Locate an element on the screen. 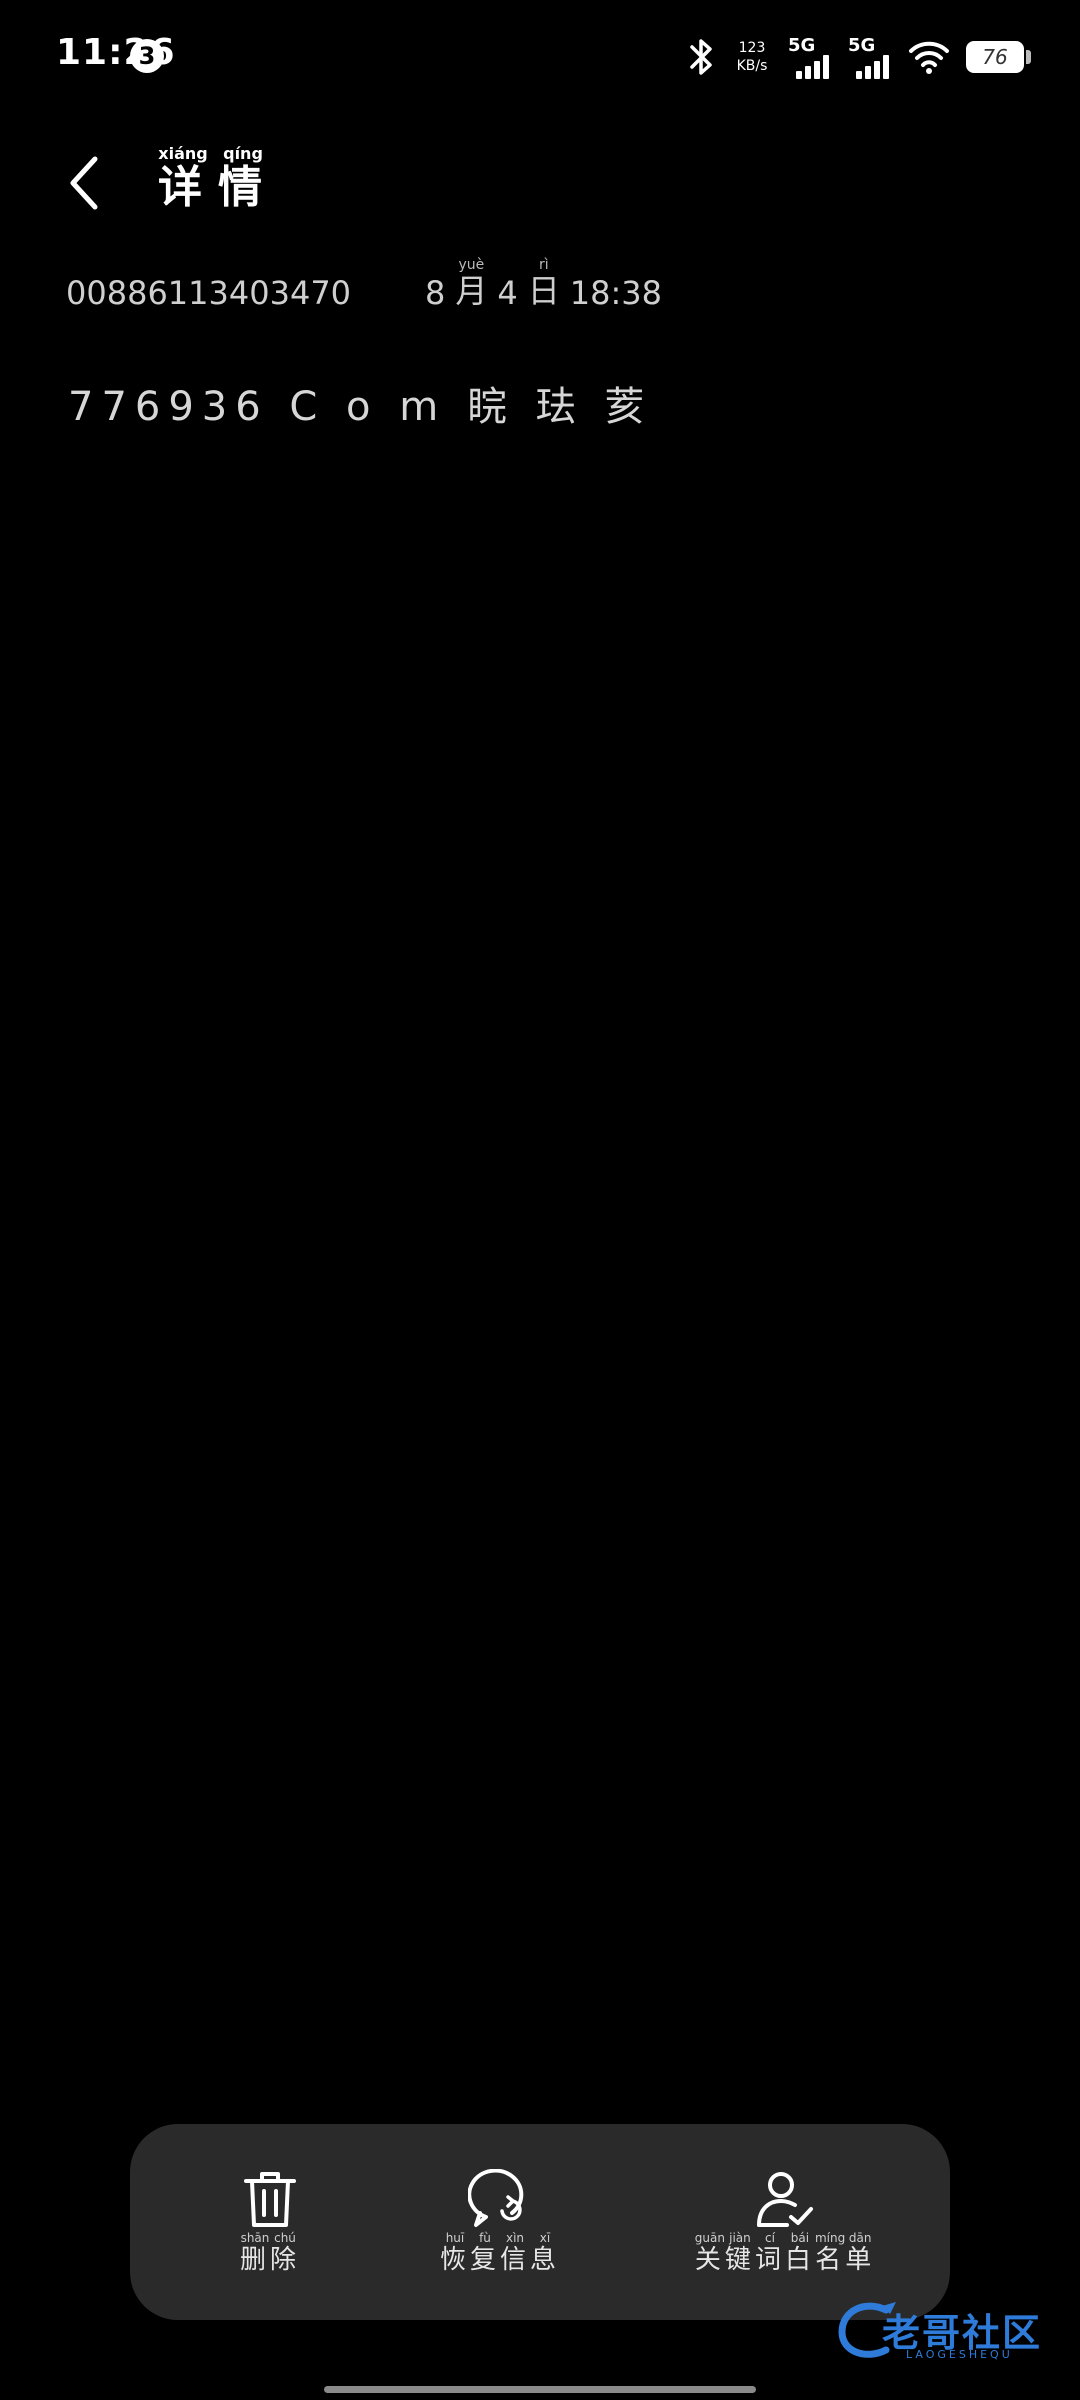 The width and height of the screenshot is (1080, 2400). title-char: 详xiáng is located at coordinates (183, 178).